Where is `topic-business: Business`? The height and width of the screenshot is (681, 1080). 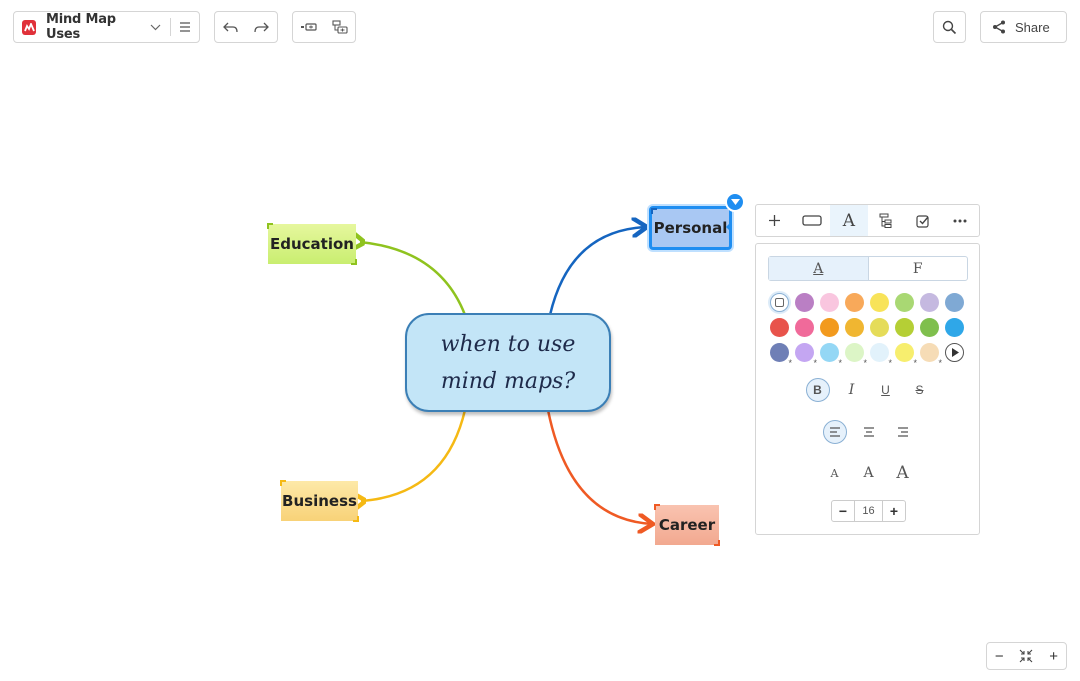
topic-business: Business is located at coordinates (319, 501).